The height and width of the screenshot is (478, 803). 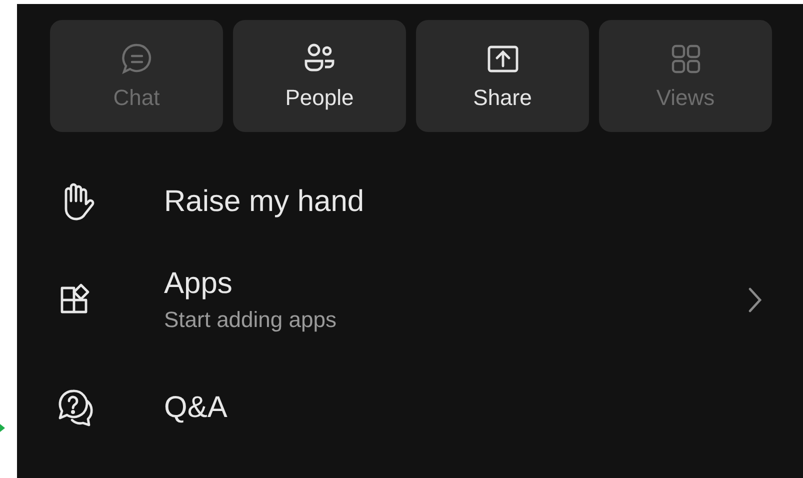 What do you see at coordinates (502, 76) in the screenshot?
I see `menu-tile: Share` at bounding box center [502, 76].